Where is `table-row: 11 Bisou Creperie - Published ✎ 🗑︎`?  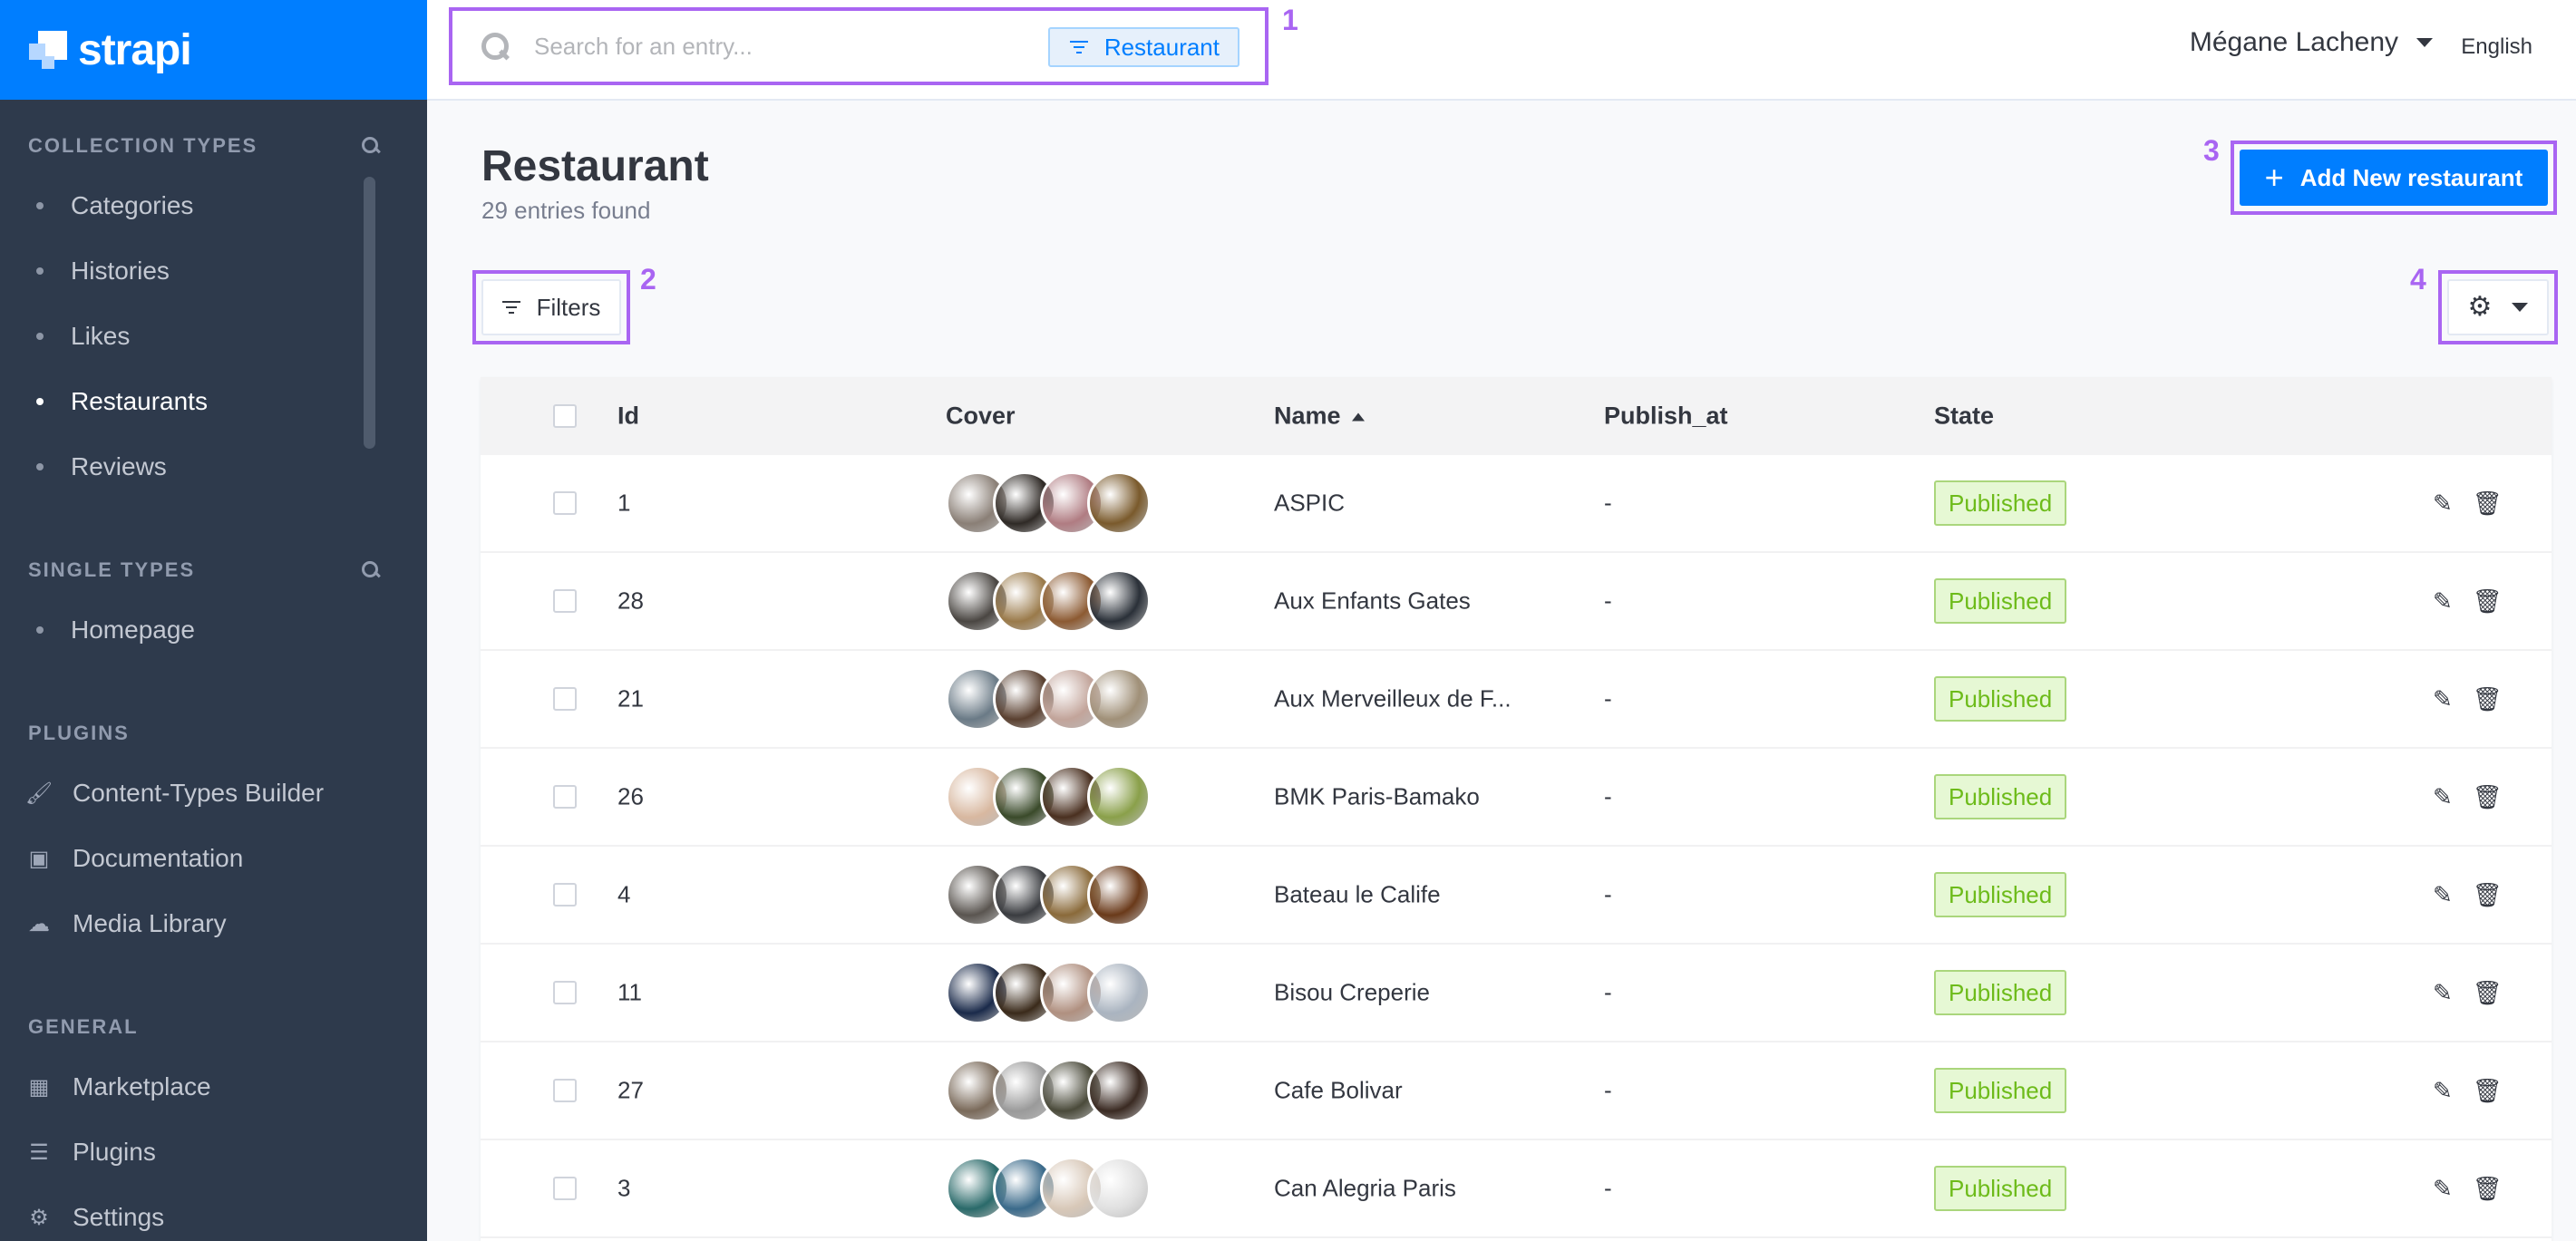 table-row: 11 Bisou Creperie - Published ✎ 🗑︎ is located at coordinates (1516, 993).